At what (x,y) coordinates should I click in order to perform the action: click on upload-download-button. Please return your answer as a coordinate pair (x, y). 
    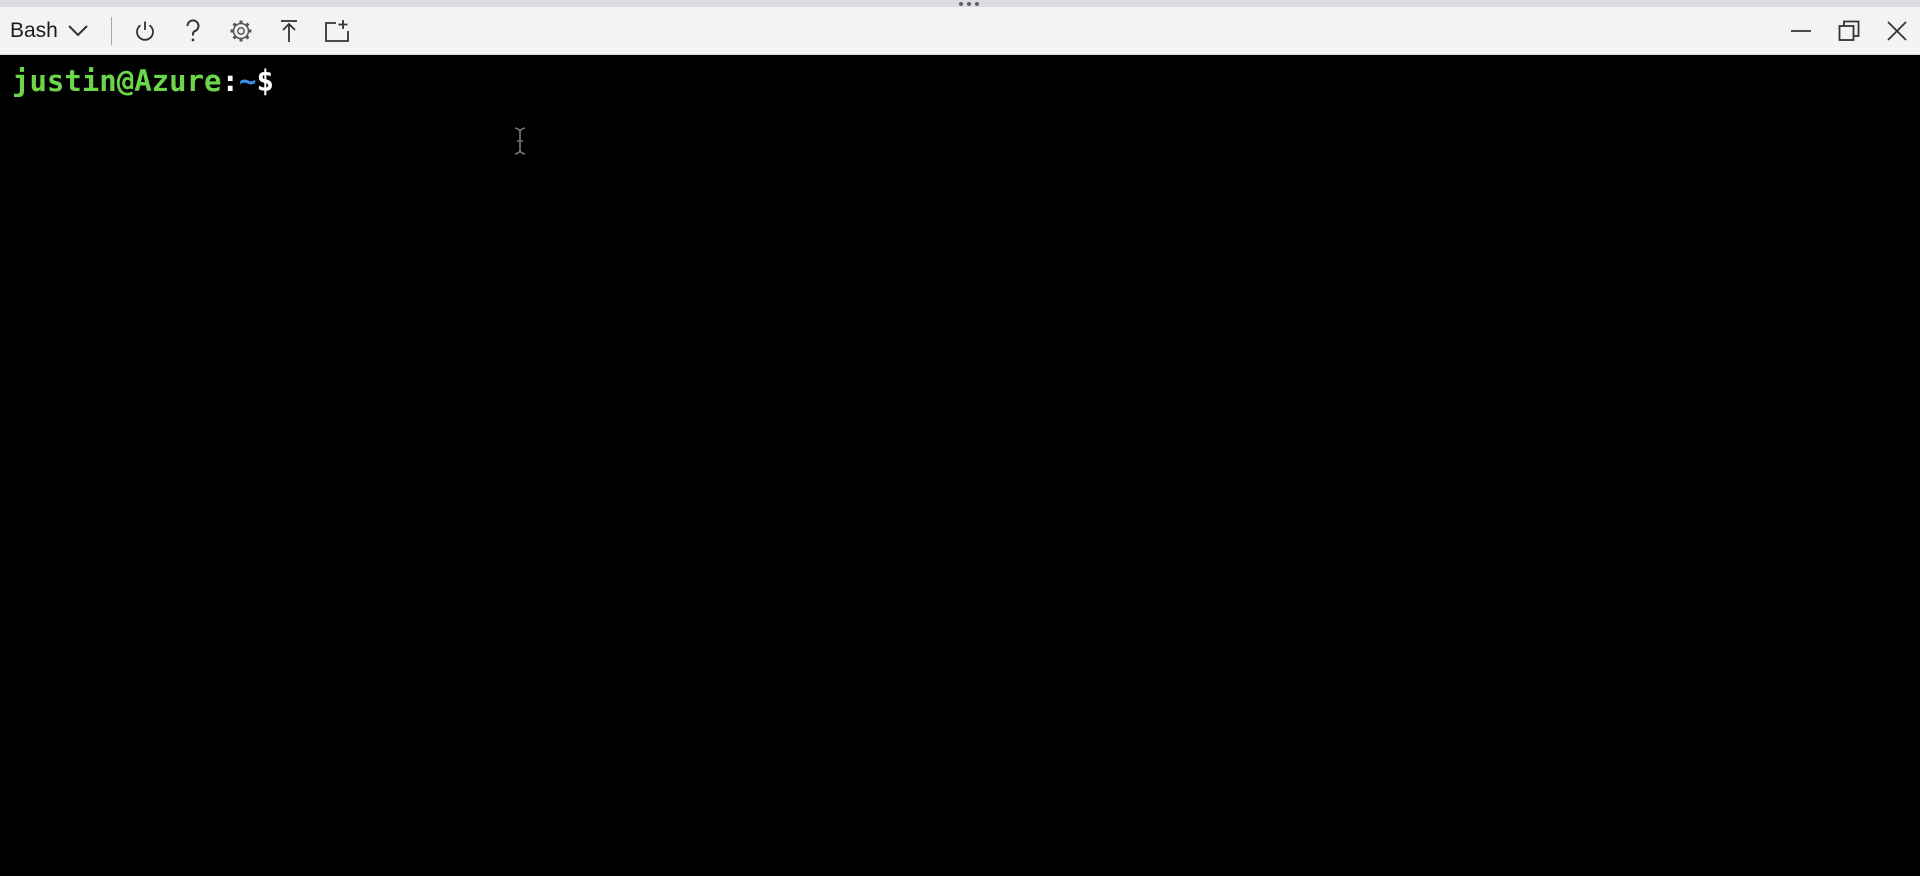
    Looking at the image, I should click on (289, 31).